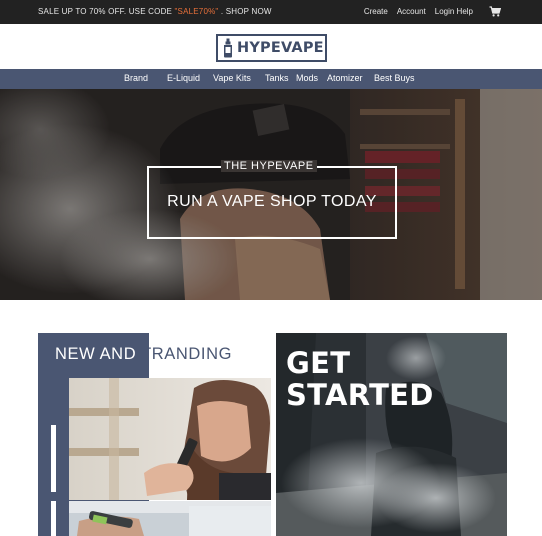 The image size is (542, 536). I want to click on logo-text: HYPEVAPE, so click(280, 48).